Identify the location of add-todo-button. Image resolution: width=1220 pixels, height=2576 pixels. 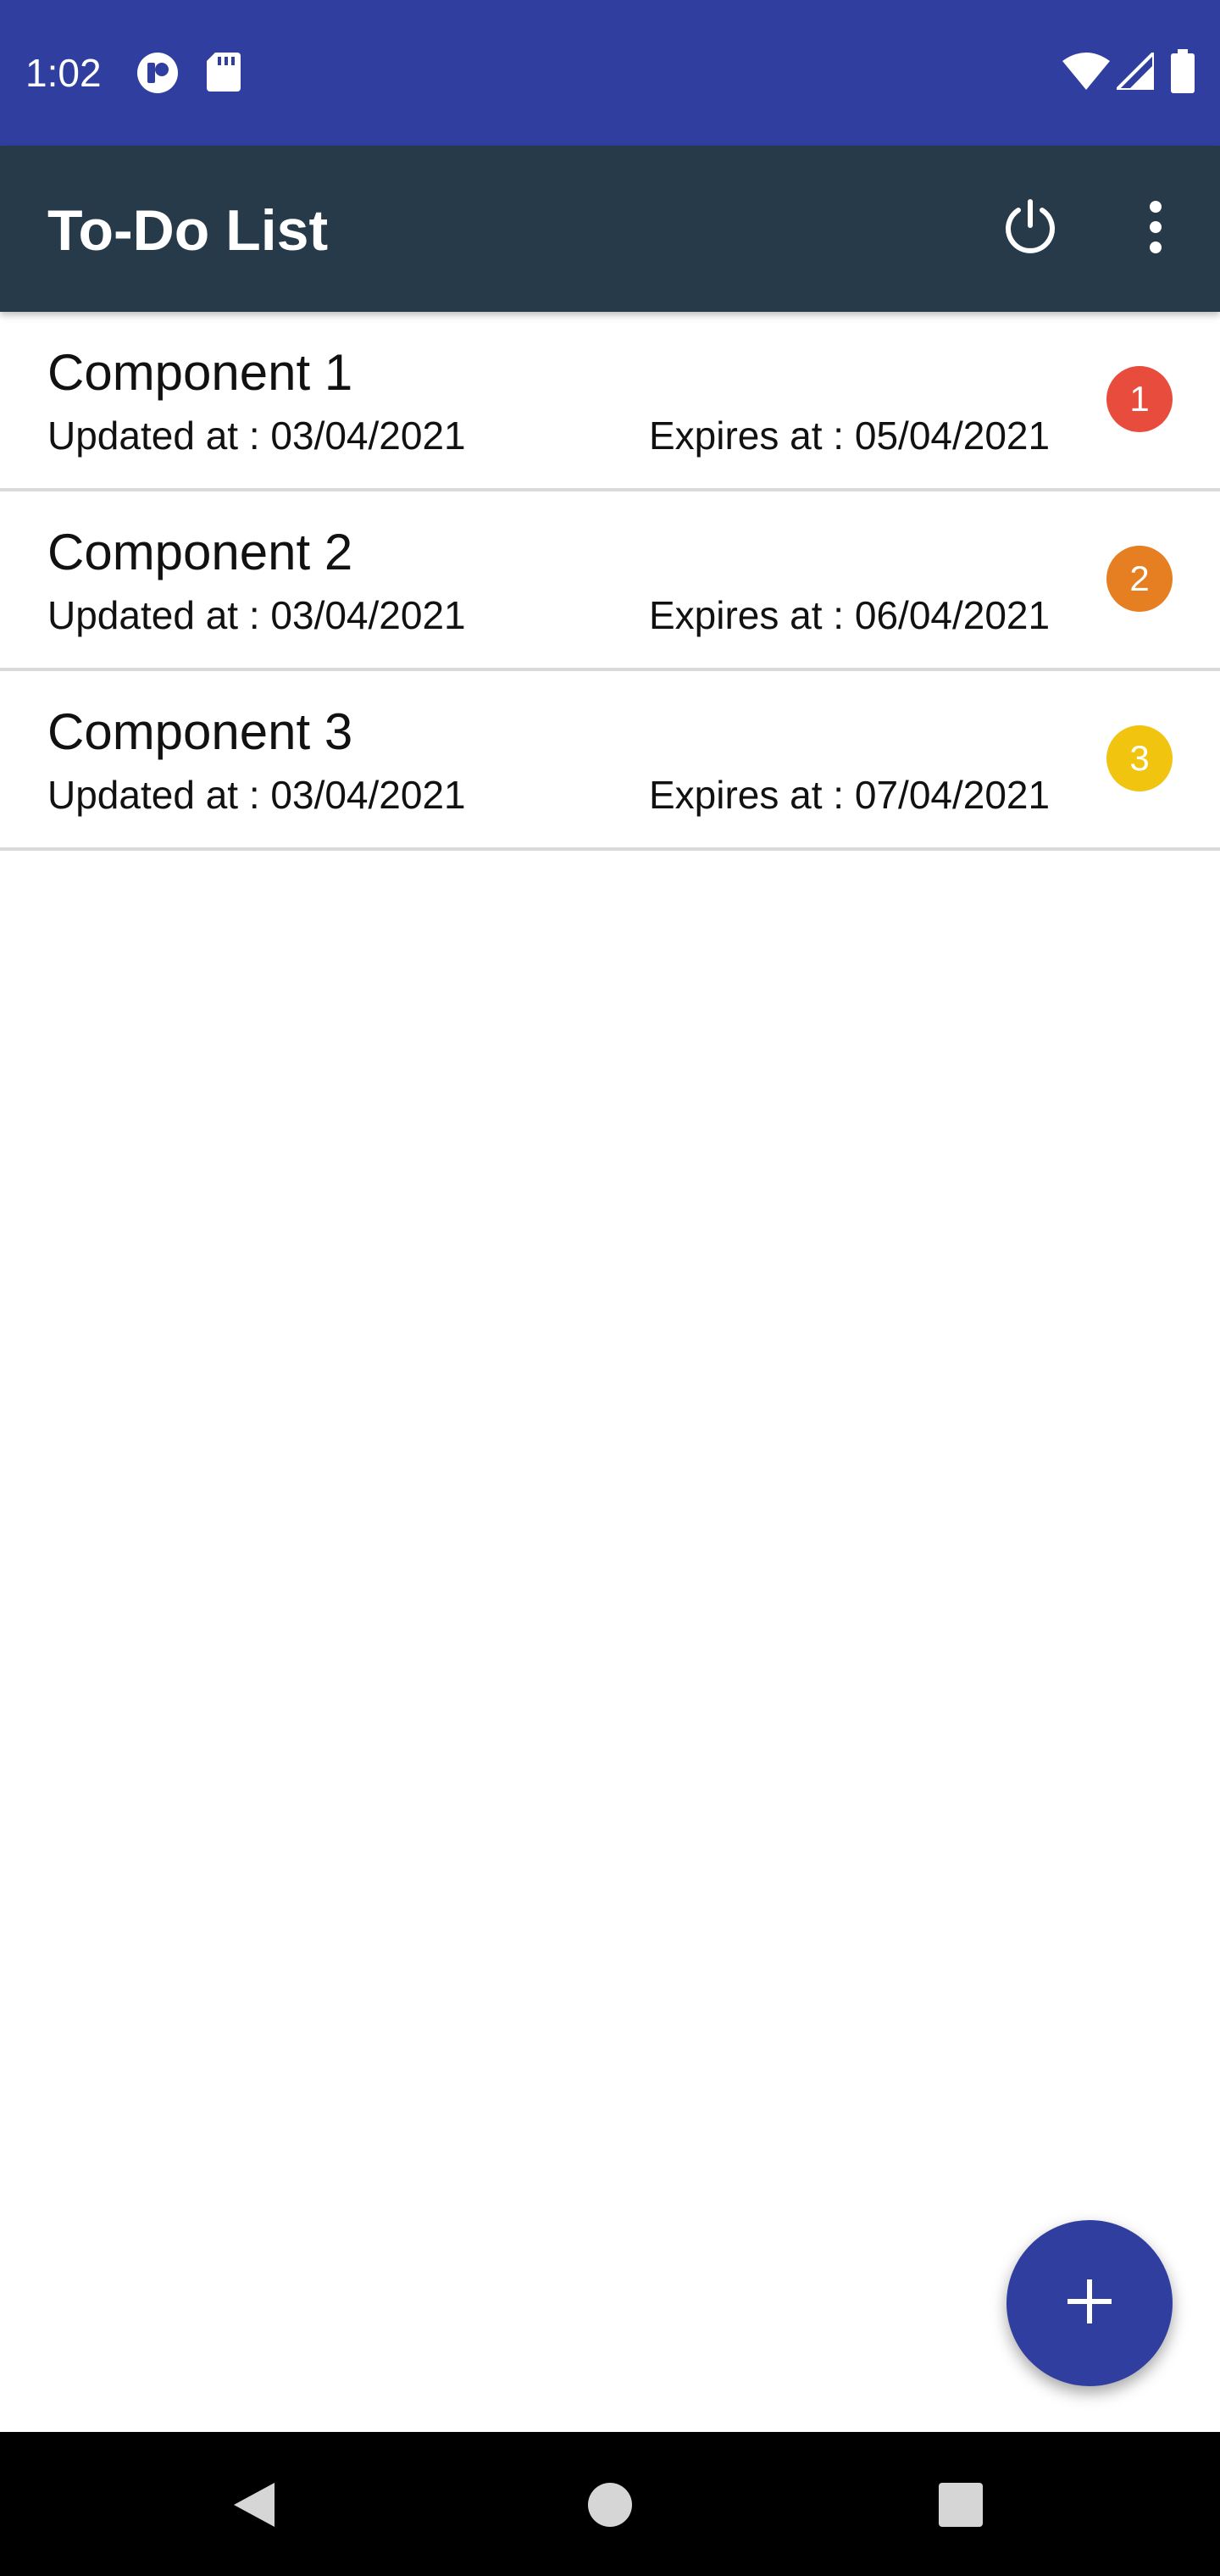
(1089, 2303).